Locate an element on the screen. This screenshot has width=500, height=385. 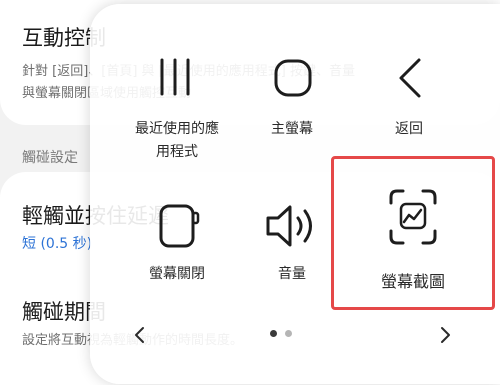
recents-icon is located at coordinates (177, 82).